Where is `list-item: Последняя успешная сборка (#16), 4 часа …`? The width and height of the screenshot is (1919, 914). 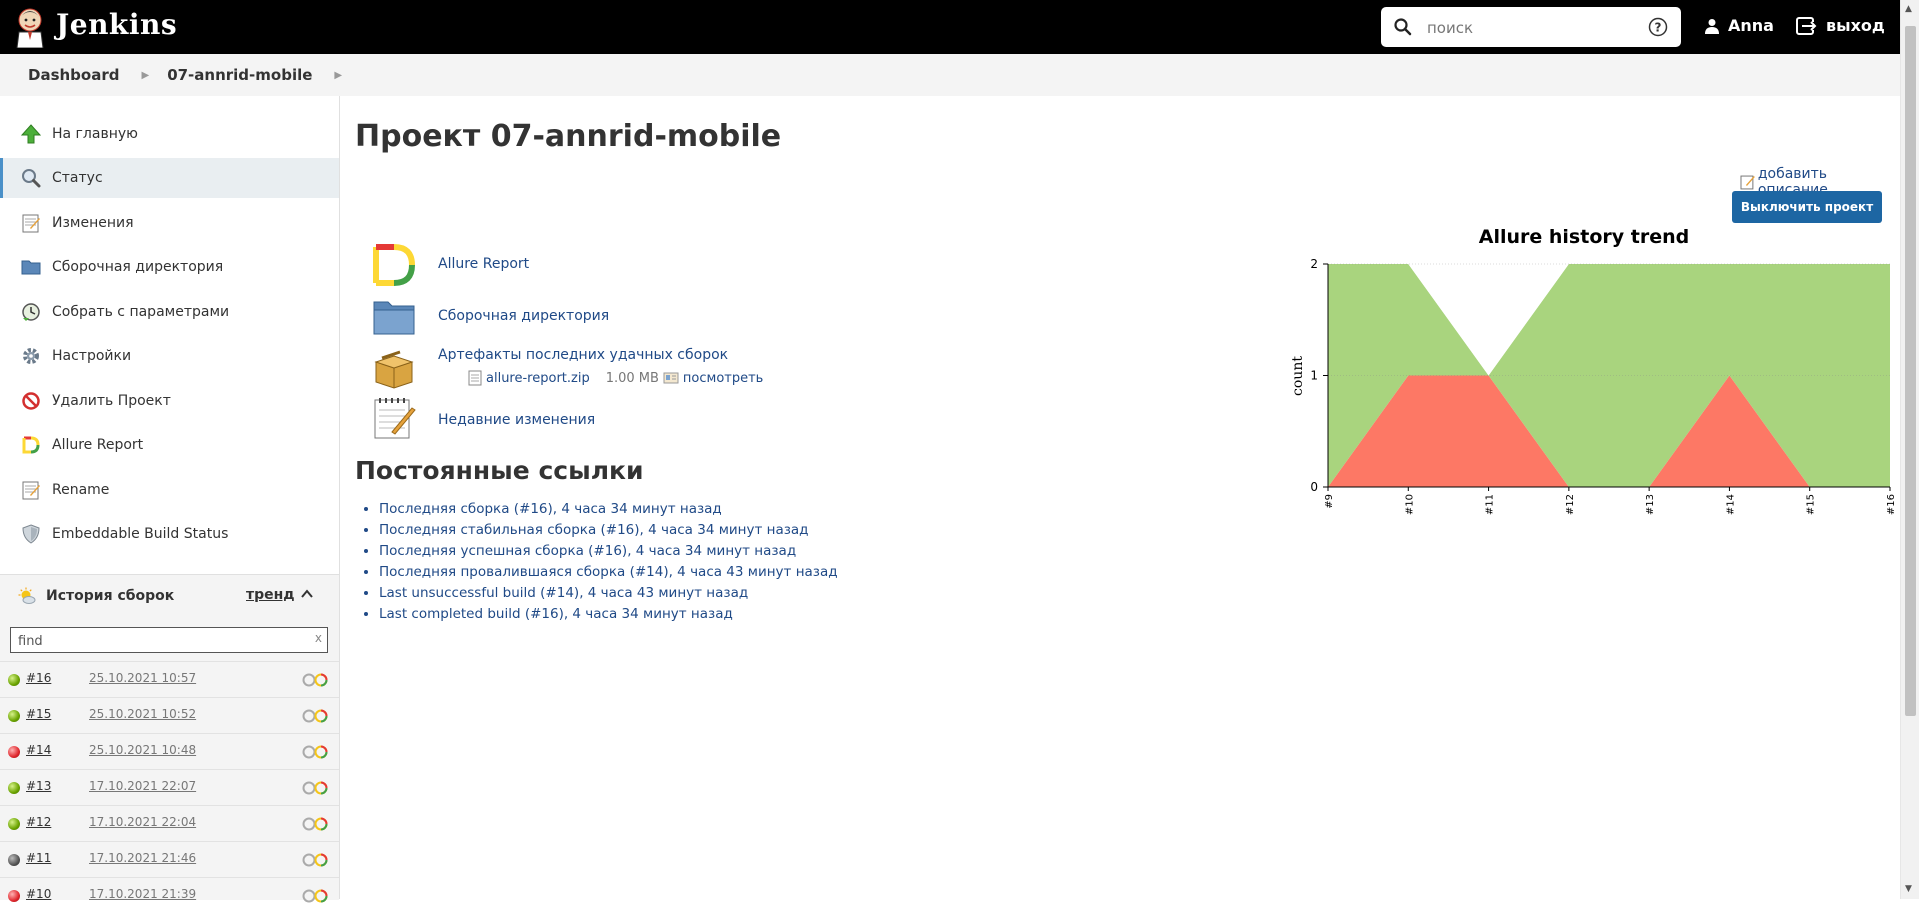
list-item: Последняя успешная сборка (#16), 4 часа … is located at coordinates (608, 551).